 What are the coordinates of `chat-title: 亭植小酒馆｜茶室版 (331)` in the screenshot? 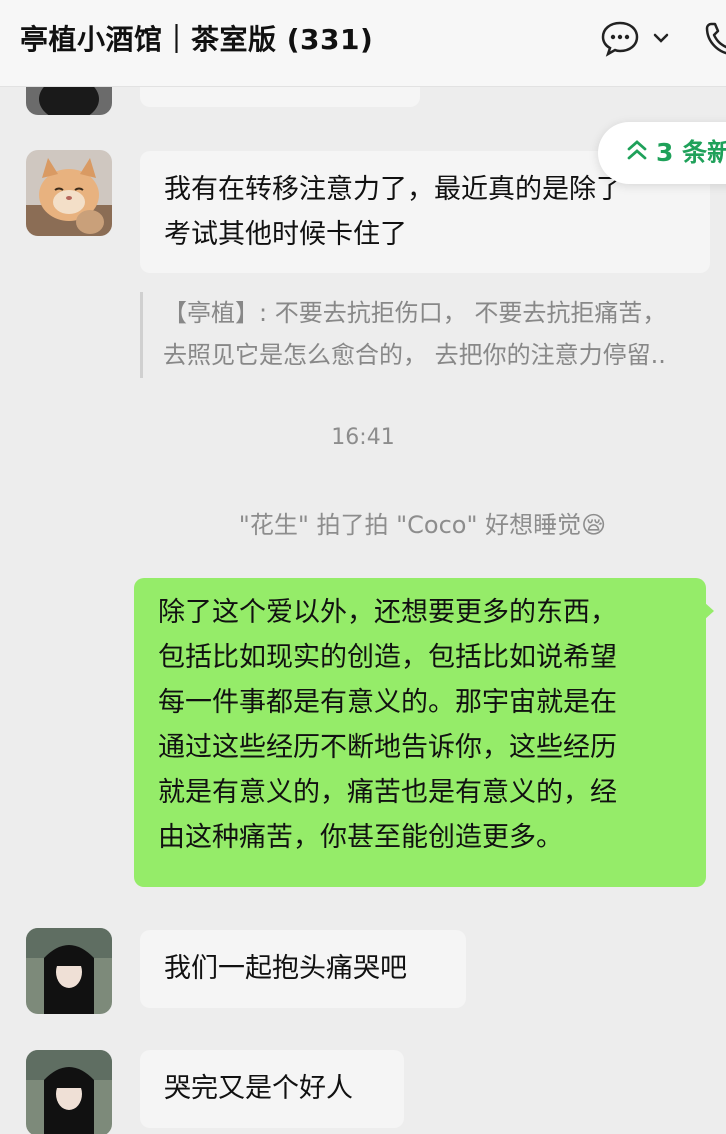 It's located at (197, 39).